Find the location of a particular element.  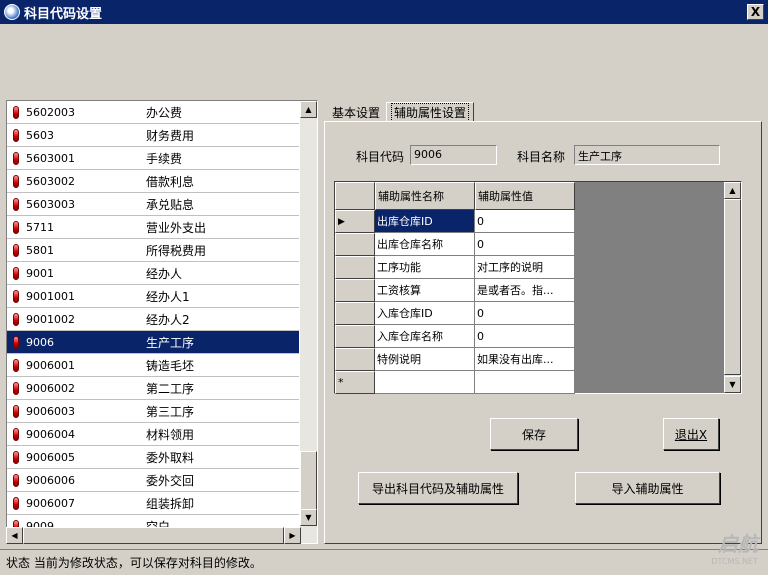

grid-scroll-thumb is located at coordinates (732, 287).